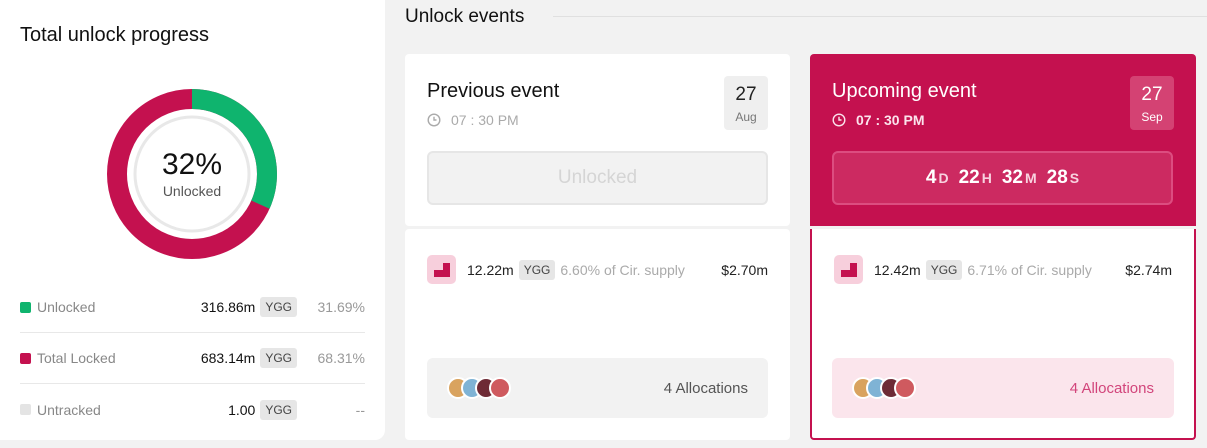  I want to click on legend-percent: 68.31%, so click(341, 358).